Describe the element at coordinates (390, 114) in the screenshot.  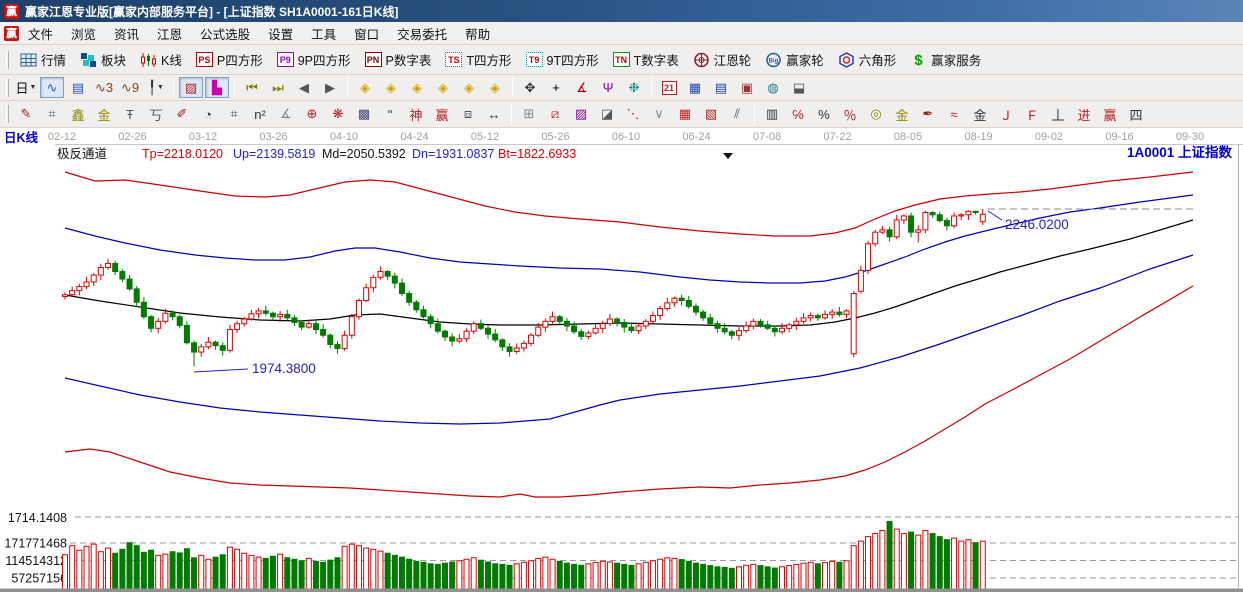
I see `draw-k-mark: ʺ` at that location.